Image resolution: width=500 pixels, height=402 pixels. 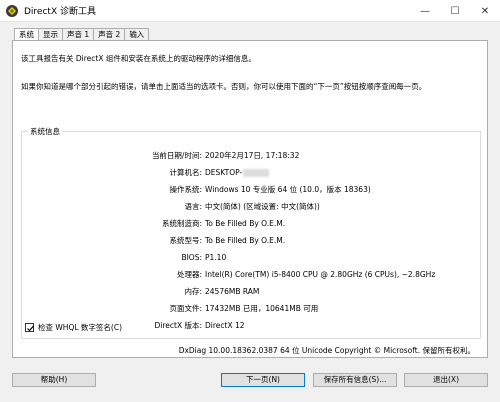 I want to click on tab-sound-1: 声音 1, so click(x=78, y=34).